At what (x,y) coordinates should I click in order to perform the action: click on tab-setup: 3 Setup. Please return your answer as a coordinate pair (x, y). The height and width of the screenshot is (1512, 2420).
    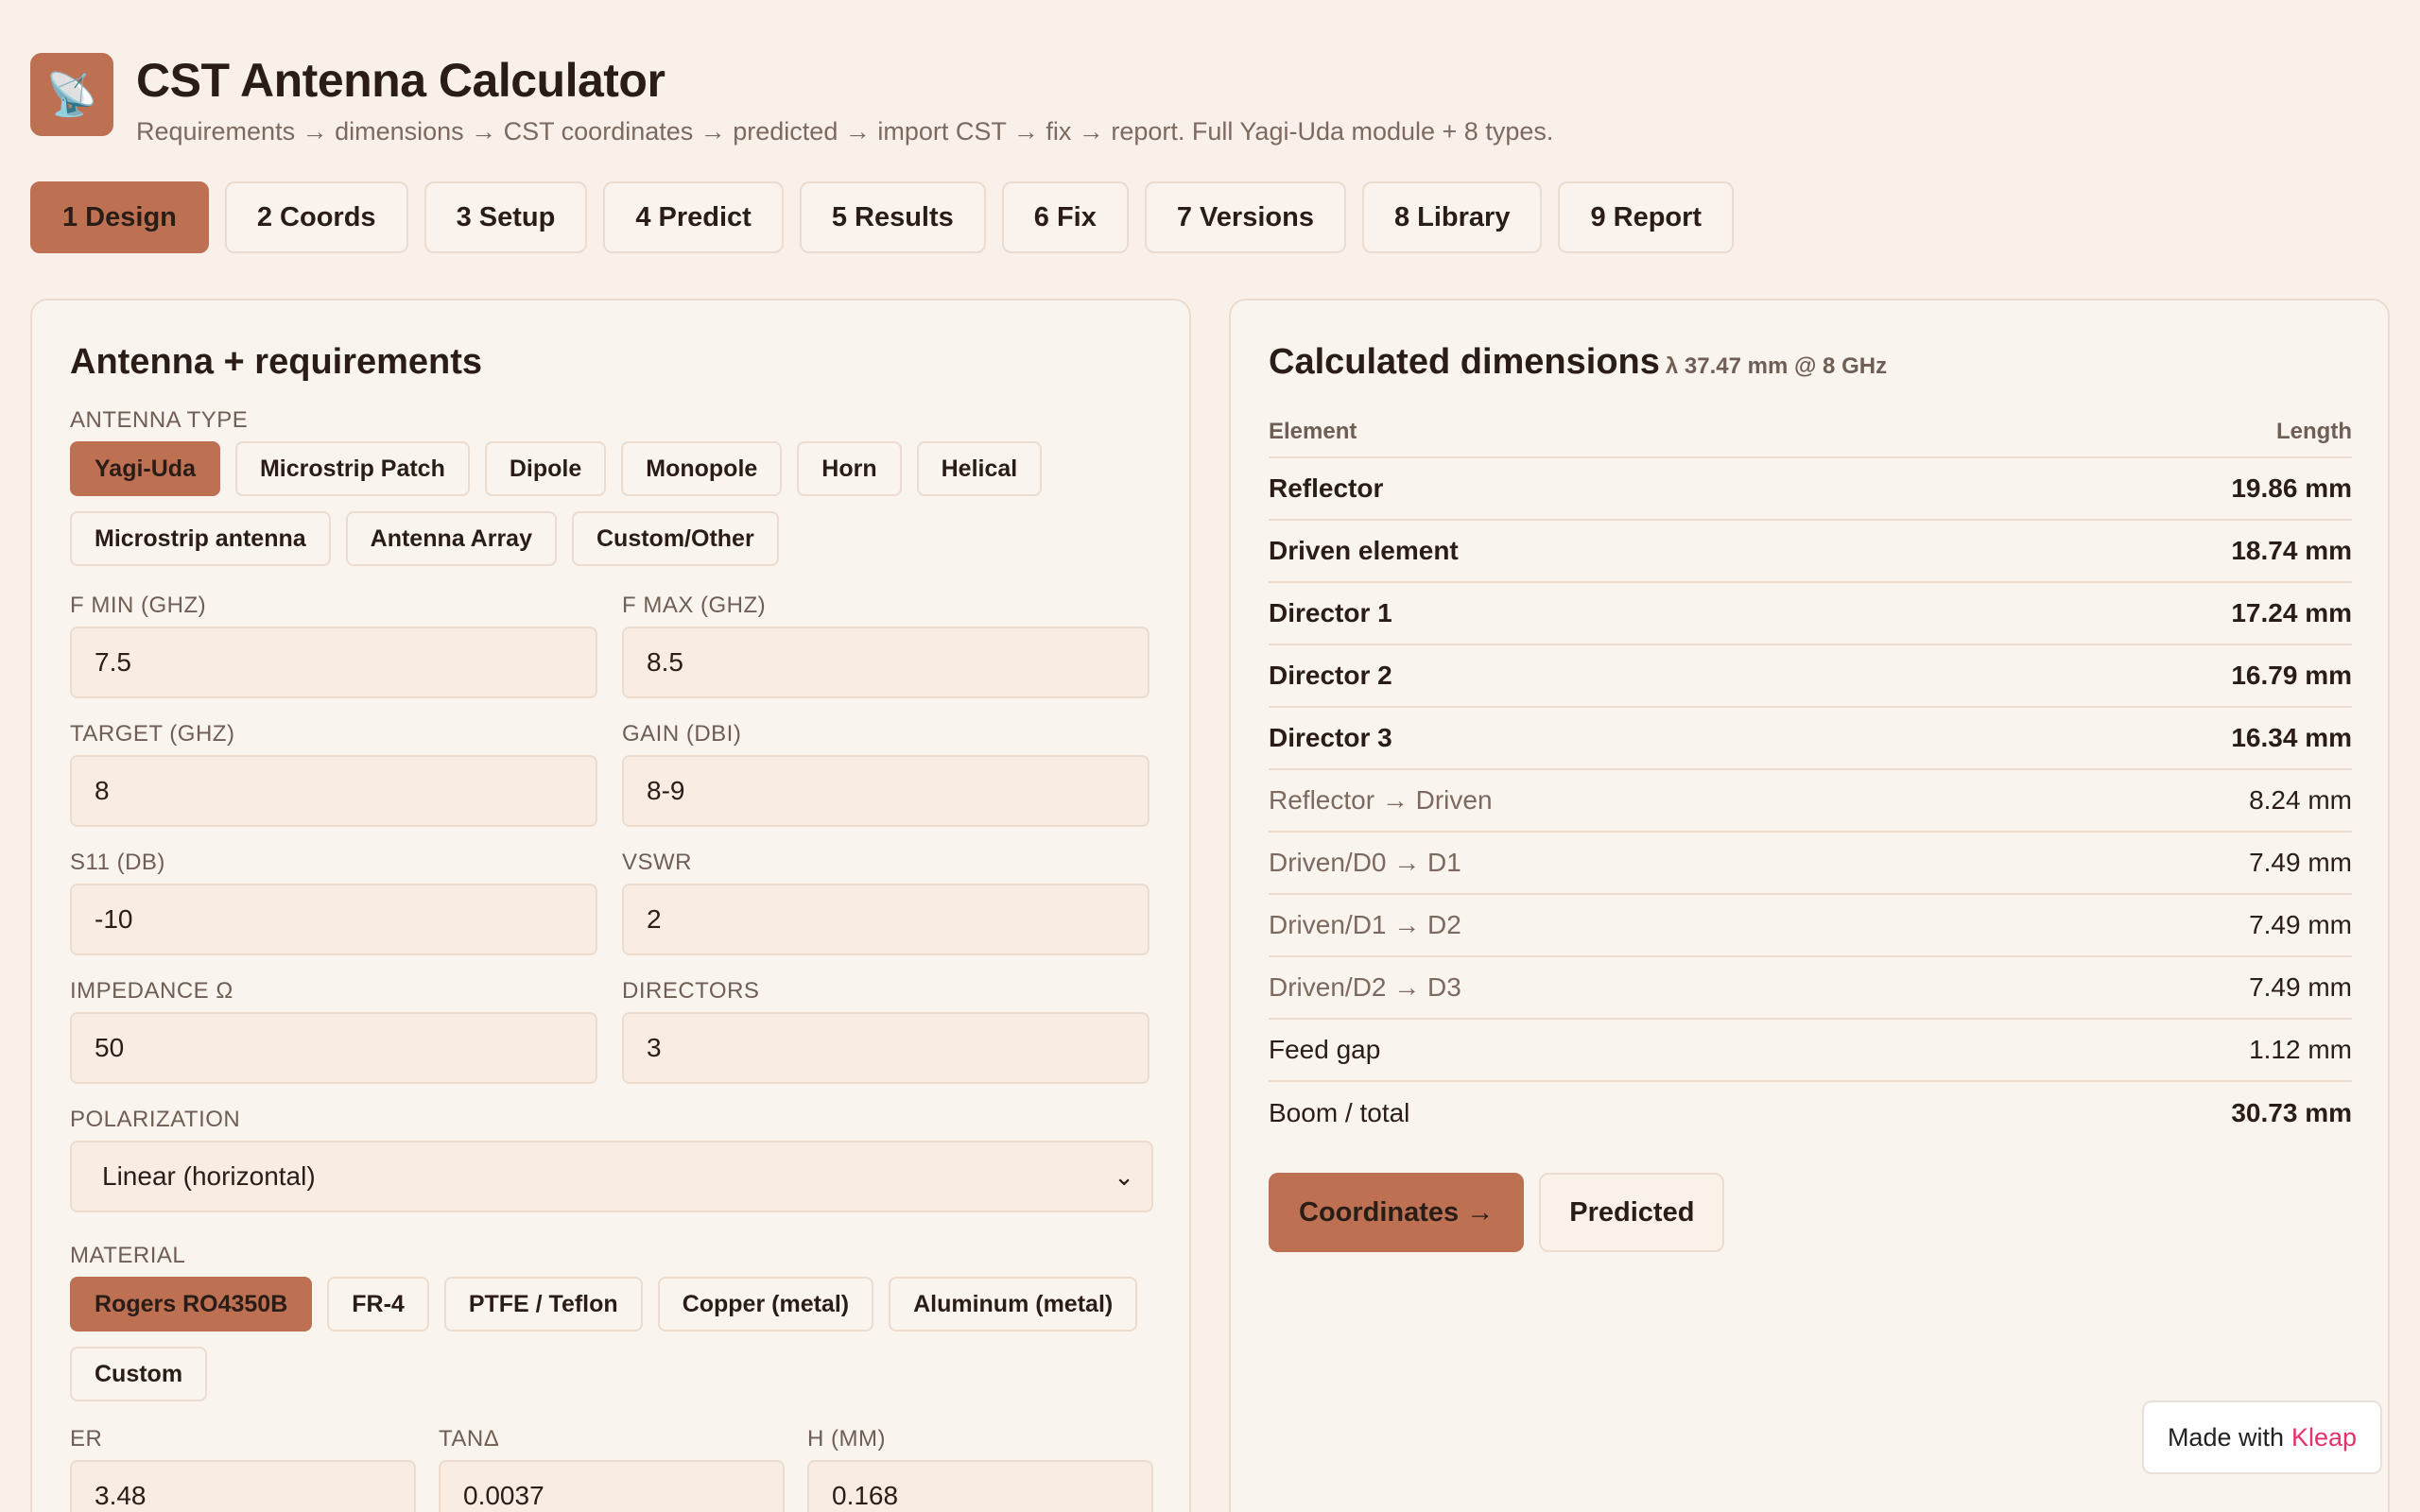
    Looking at the image, I should click on (506, 217).